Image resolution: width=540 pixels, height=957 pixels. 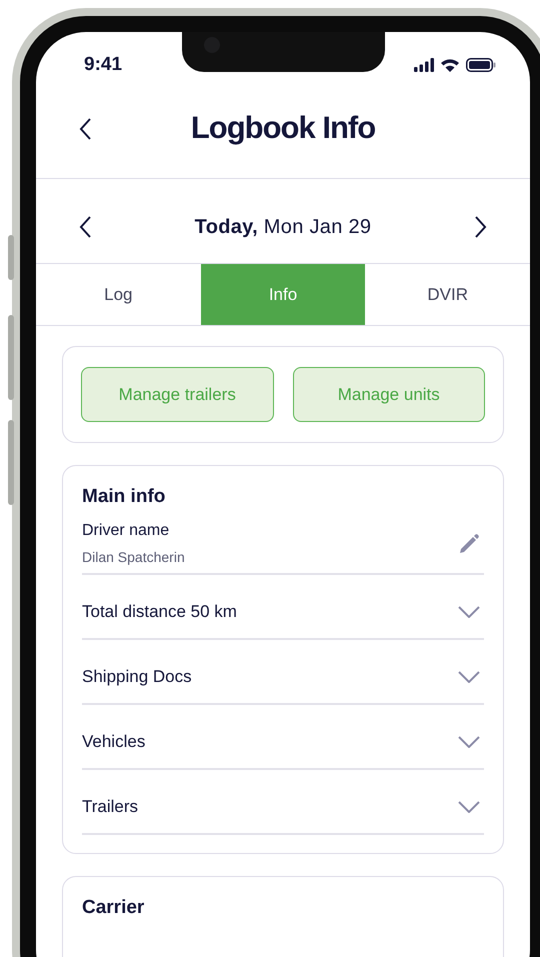 What do you see at coordinates (85, 227) in the screenshot?
I see `previous-day-icon` at bounding box center [85, 227].